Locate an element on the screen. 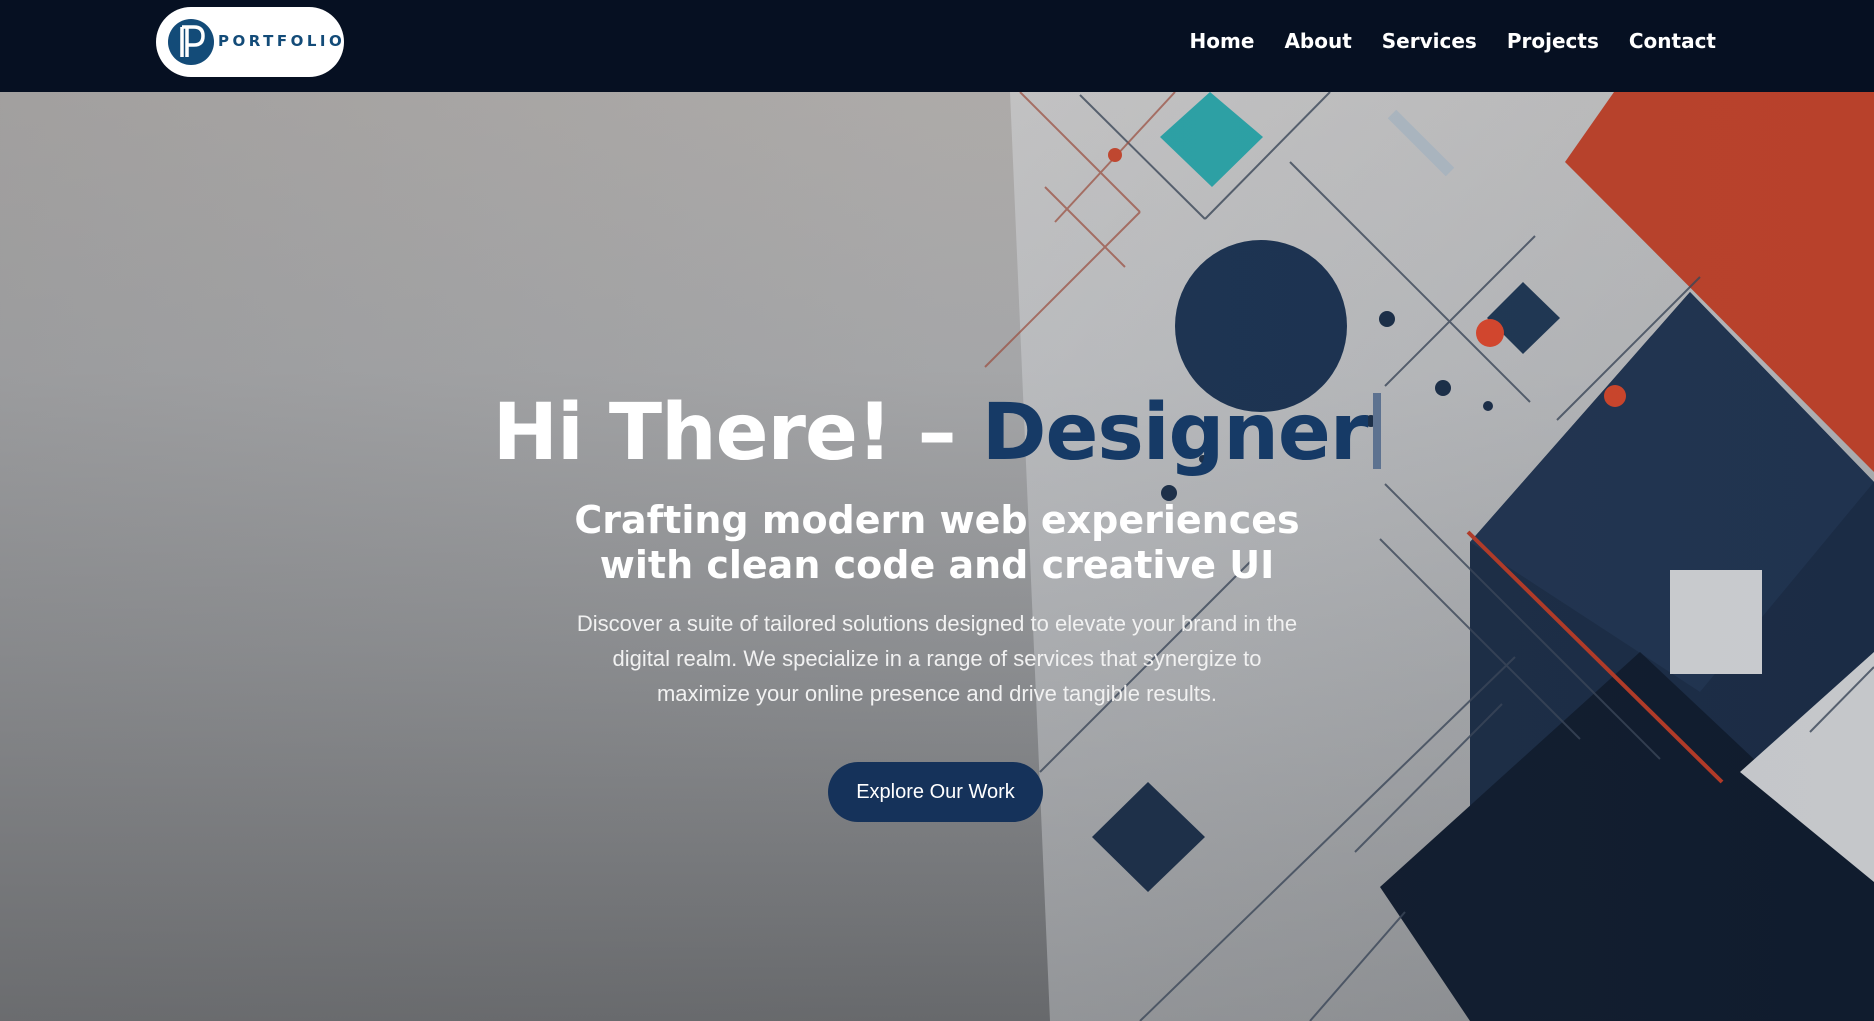  typing-cursor is located at coordinates (1377, 431).